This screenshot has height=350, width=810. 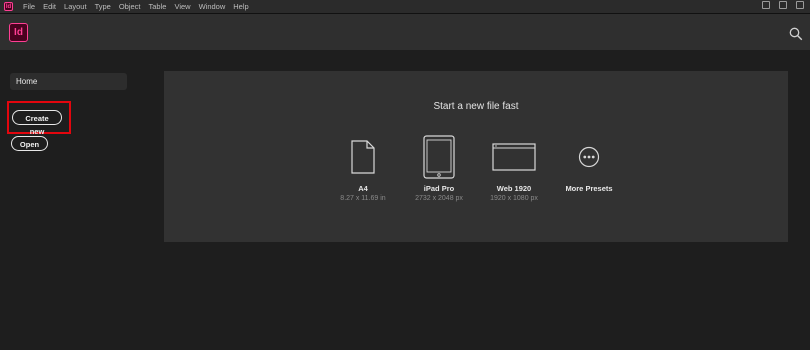 What do you see at coordinates (514, 198) in the screenshot?
I see `preset-dimensions: 1920 x 1080 px` at bounding box center [514, 198].